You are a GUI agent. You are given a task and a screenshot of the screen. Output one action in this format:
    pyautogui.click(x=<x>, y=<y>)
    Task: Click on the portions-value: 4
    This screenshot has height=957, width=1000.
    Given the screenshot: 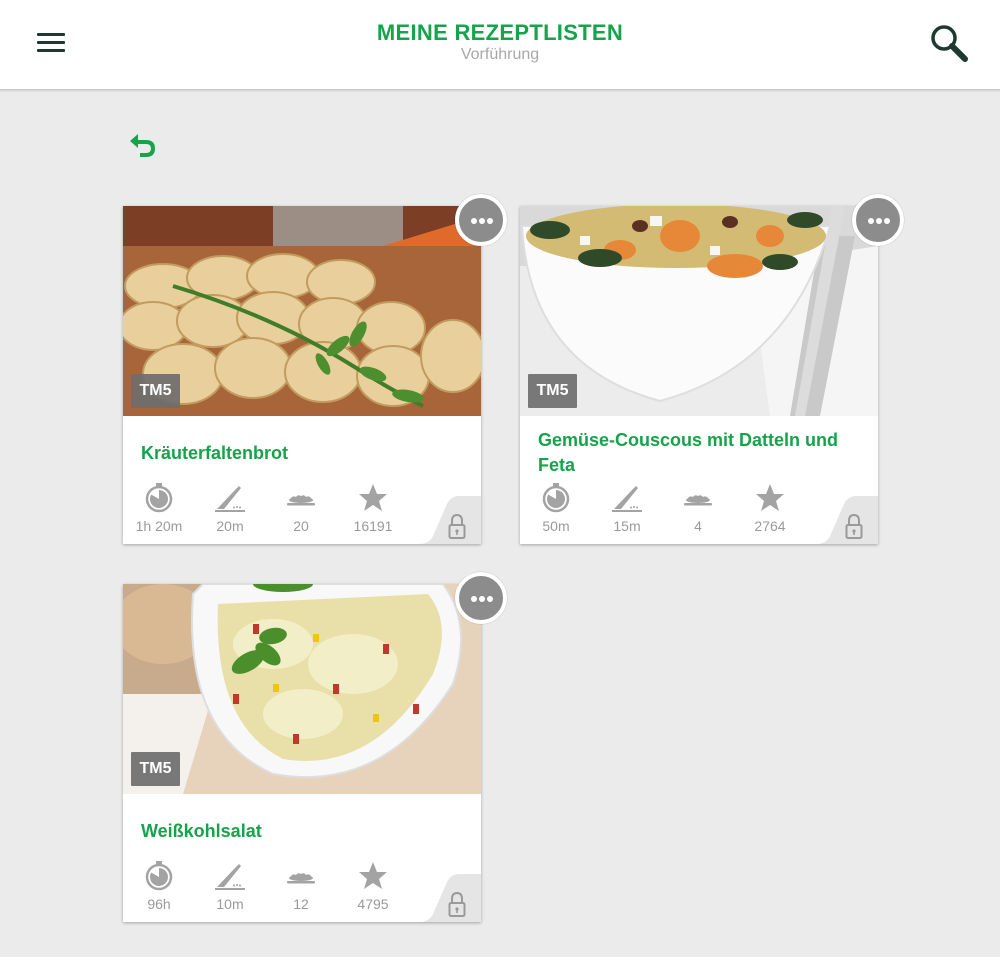 What is the action you would take?
    pyautogui.click(x=698, y=526)
    